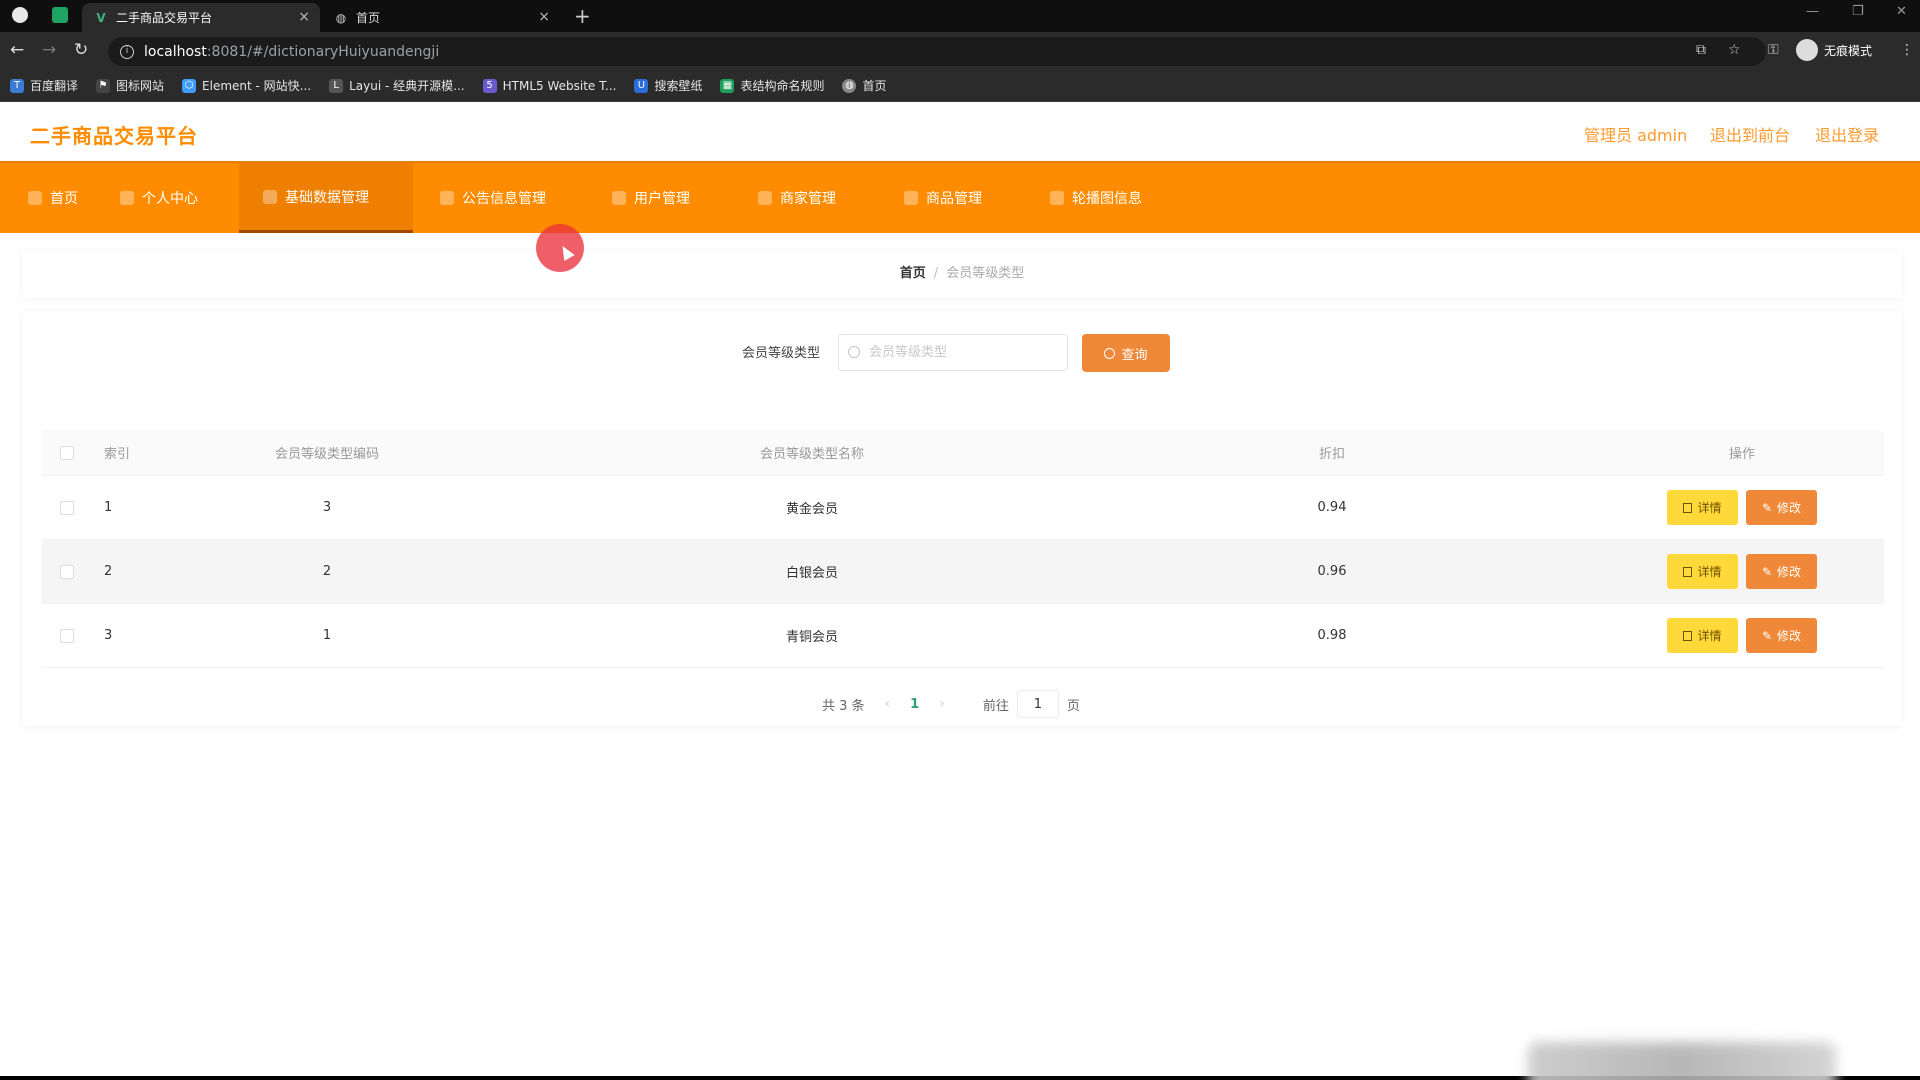 The image size is (1920, 1080). What do you see at coordinates (1907, 50) in the screenshot?
I see `browser-menu-dots-icon: ⋮` at bounding box center [1907, 50].